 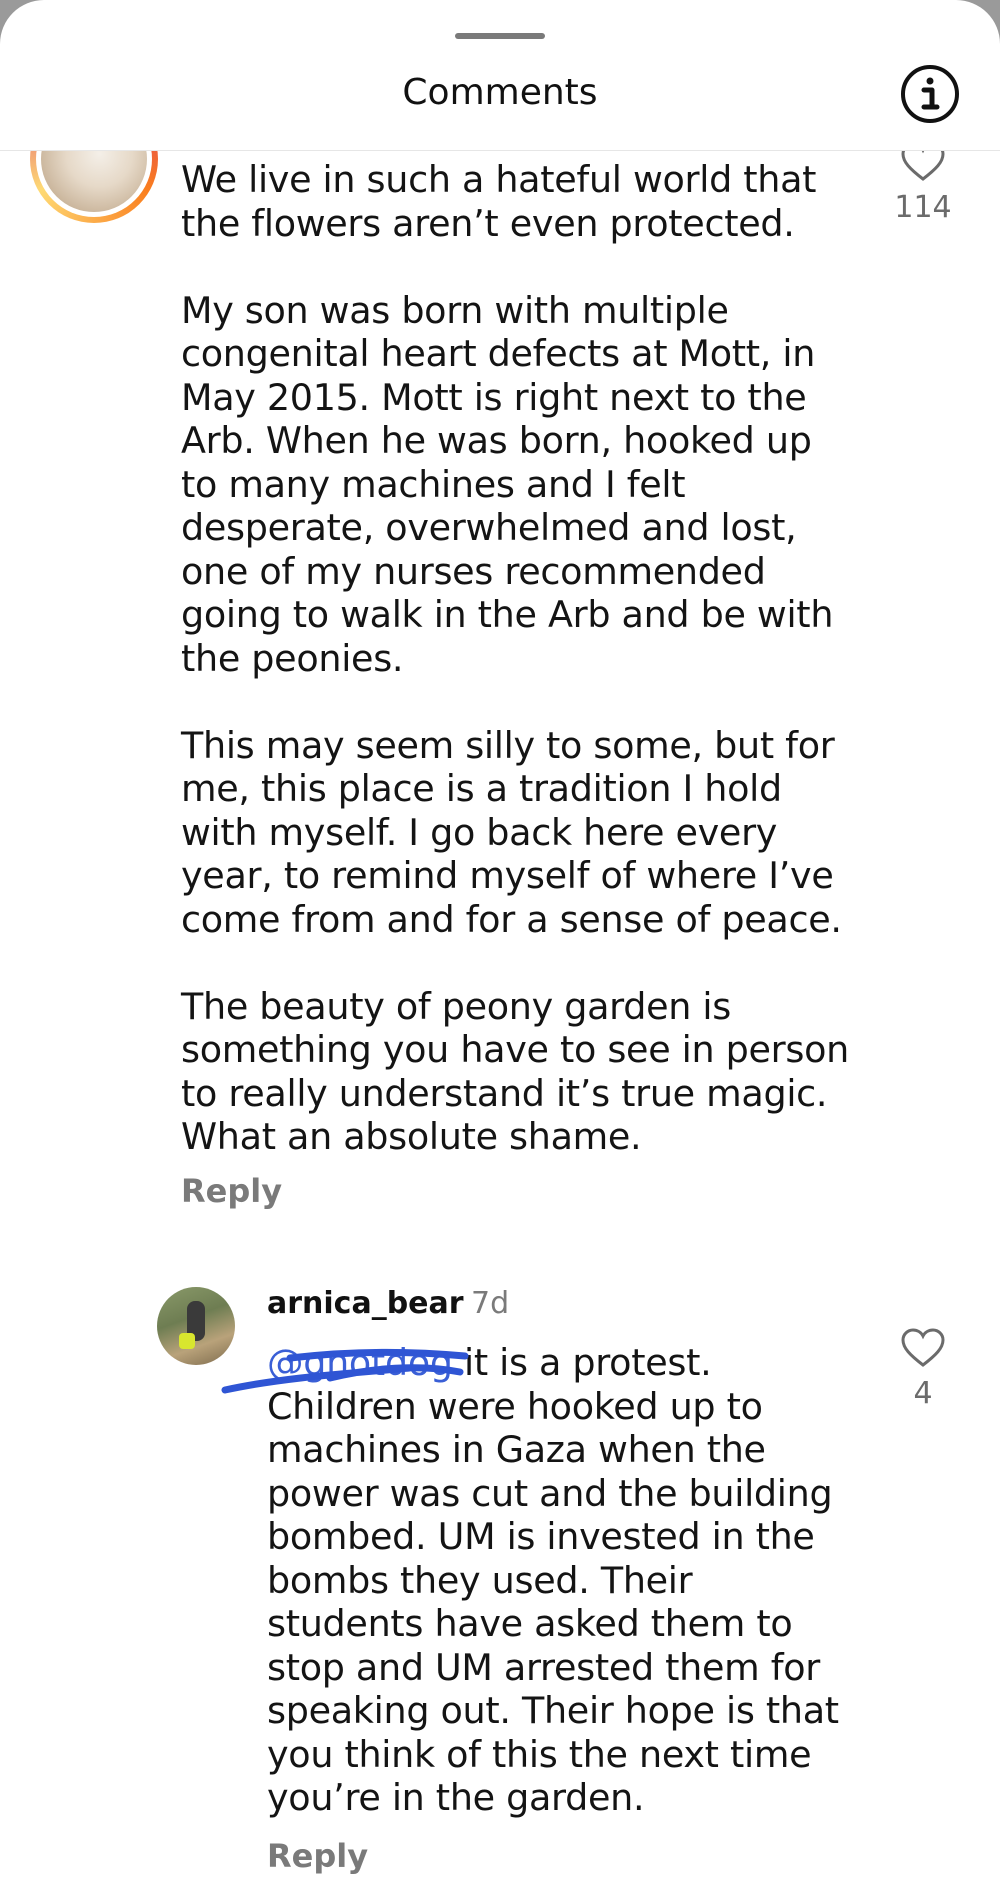 I want to click on heart-icon, so click(x=923, y=1347).